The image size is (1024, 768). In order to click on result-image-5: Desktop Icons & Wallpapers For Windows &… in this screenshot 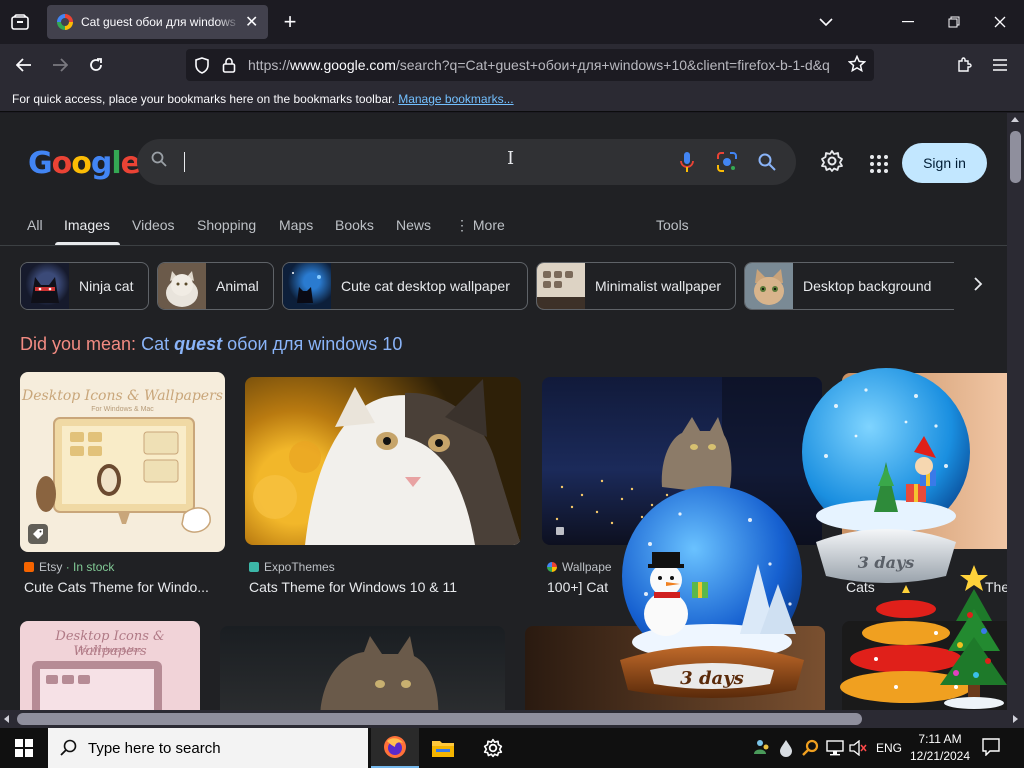, I will do `click(110, 665)`.